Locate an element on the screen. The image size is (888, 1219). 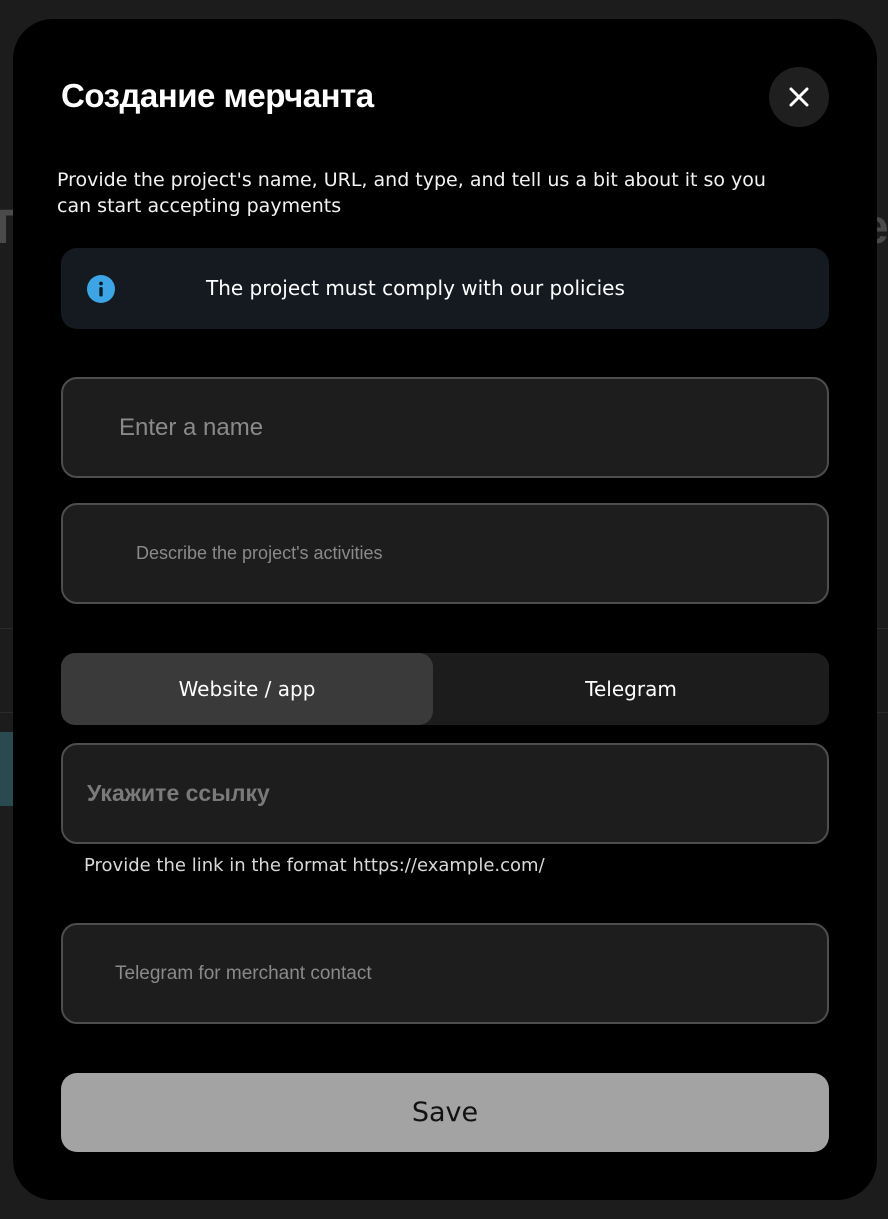
project-type-selector: Website / app Telegram is located at coordinates (445, 689).